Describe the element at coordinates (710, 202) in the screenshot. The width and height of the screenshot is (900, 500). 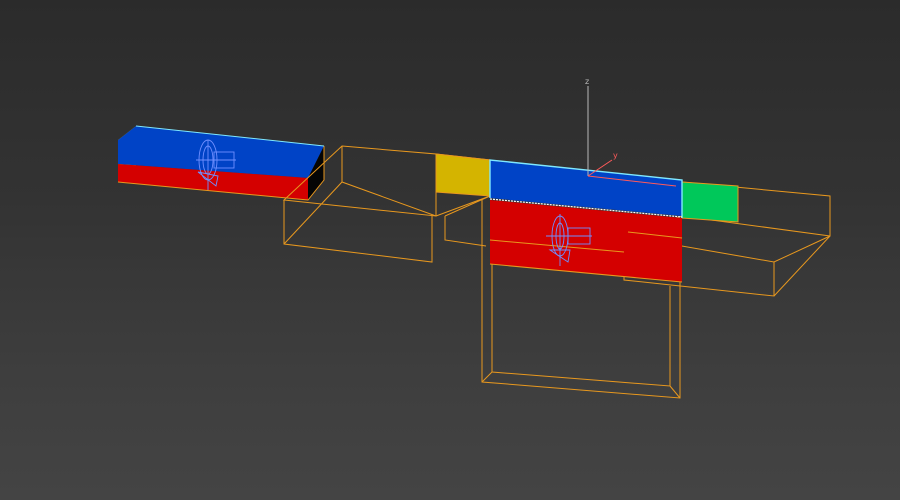
I see `green-face-right` at that location.